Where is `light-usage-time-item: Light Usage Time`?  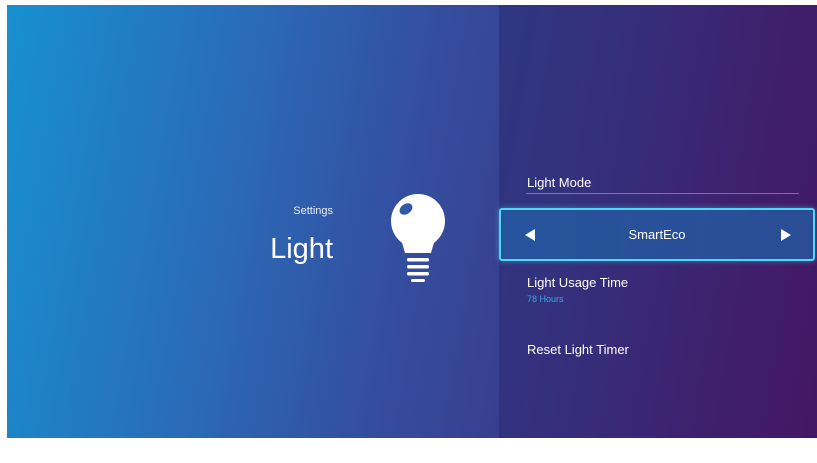
light-usage-time-item: Light Usage Time is located at coordinates (577, 282).